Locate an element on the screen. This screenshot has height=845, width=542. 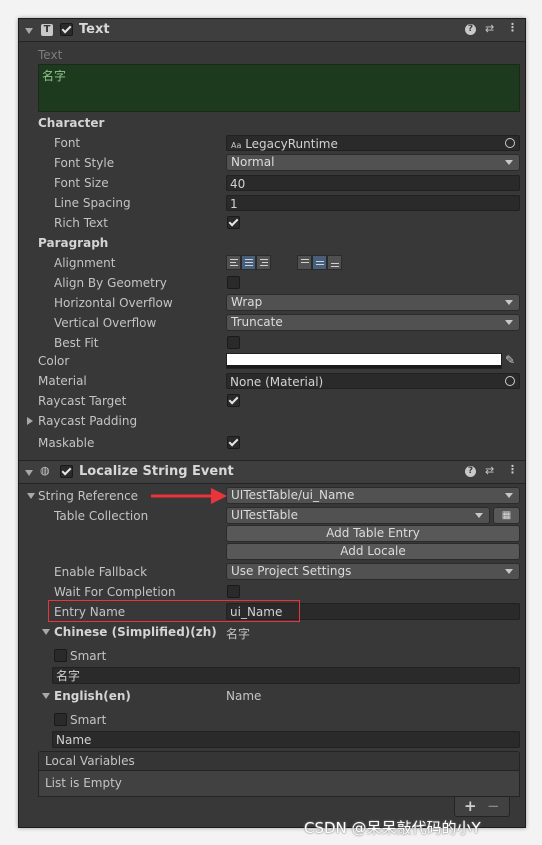
font-size-input: 40 is located at coordinates (373, 183).